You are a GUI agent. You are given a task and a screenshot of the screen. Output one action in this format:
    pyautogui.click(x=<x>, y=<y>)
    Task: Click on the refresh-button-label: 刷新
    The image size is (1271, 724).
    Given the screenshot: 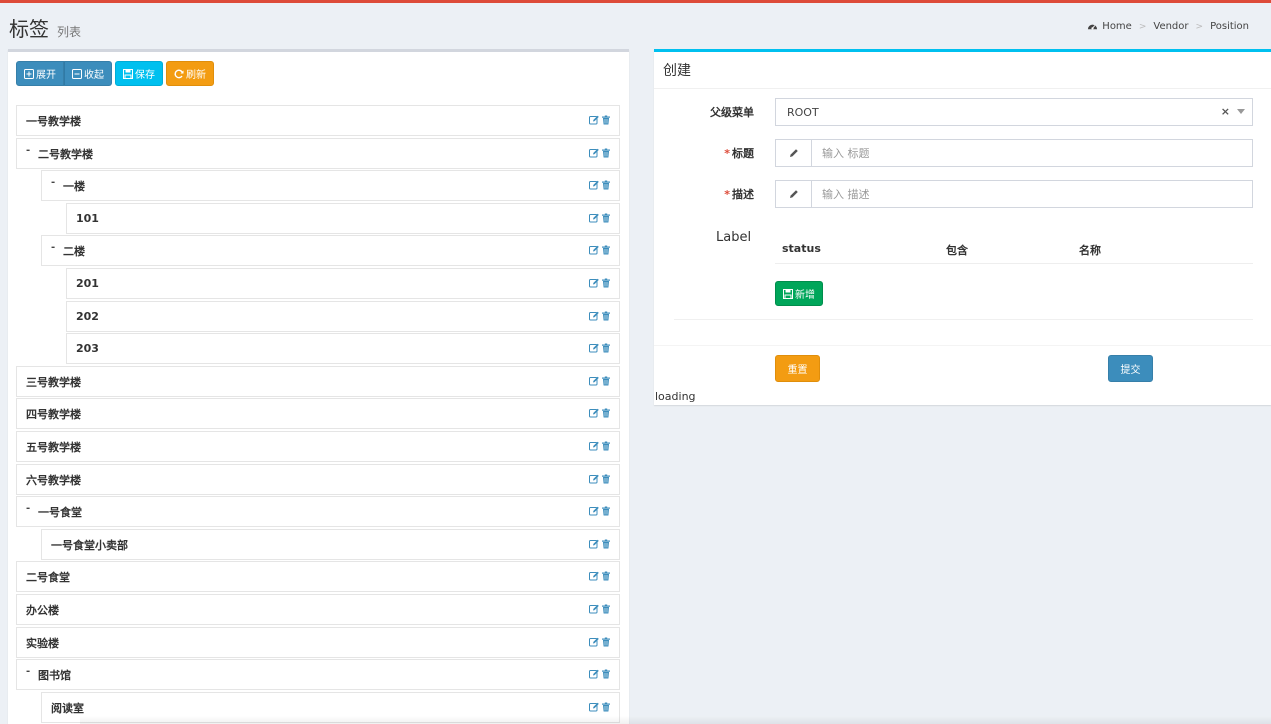 What is the action you would take?
    pyautogui.click(x=196, y=75)
    